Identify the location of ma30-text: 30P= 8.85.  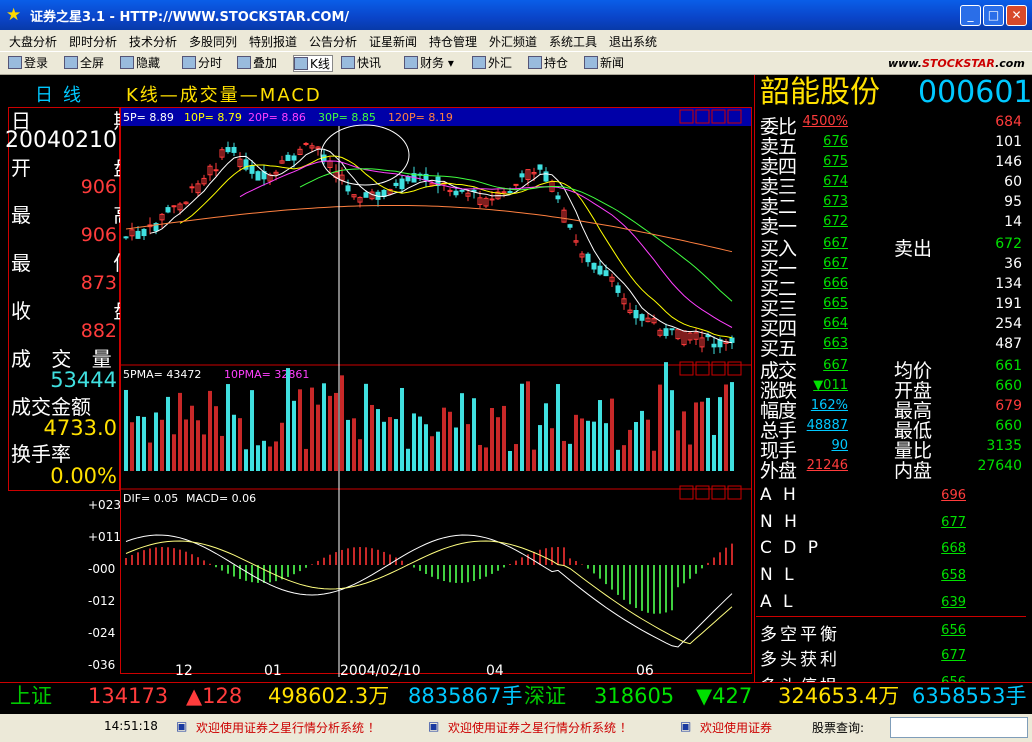
(347, 117).